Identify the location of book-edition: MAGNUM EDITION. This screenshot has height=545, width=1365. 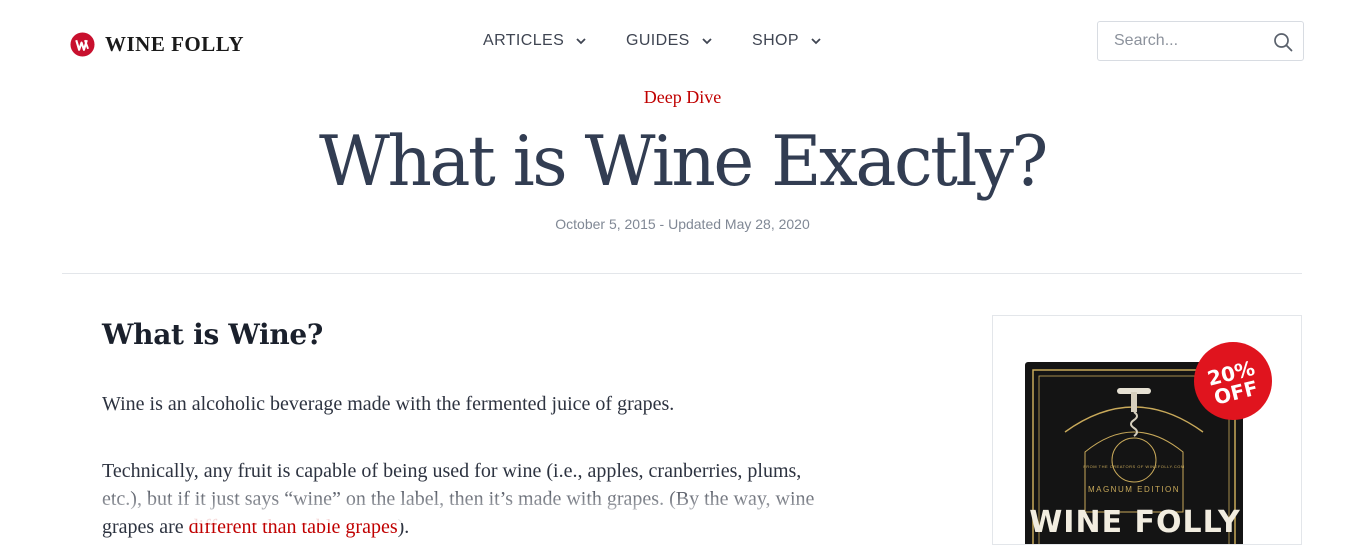
(1134, 489).